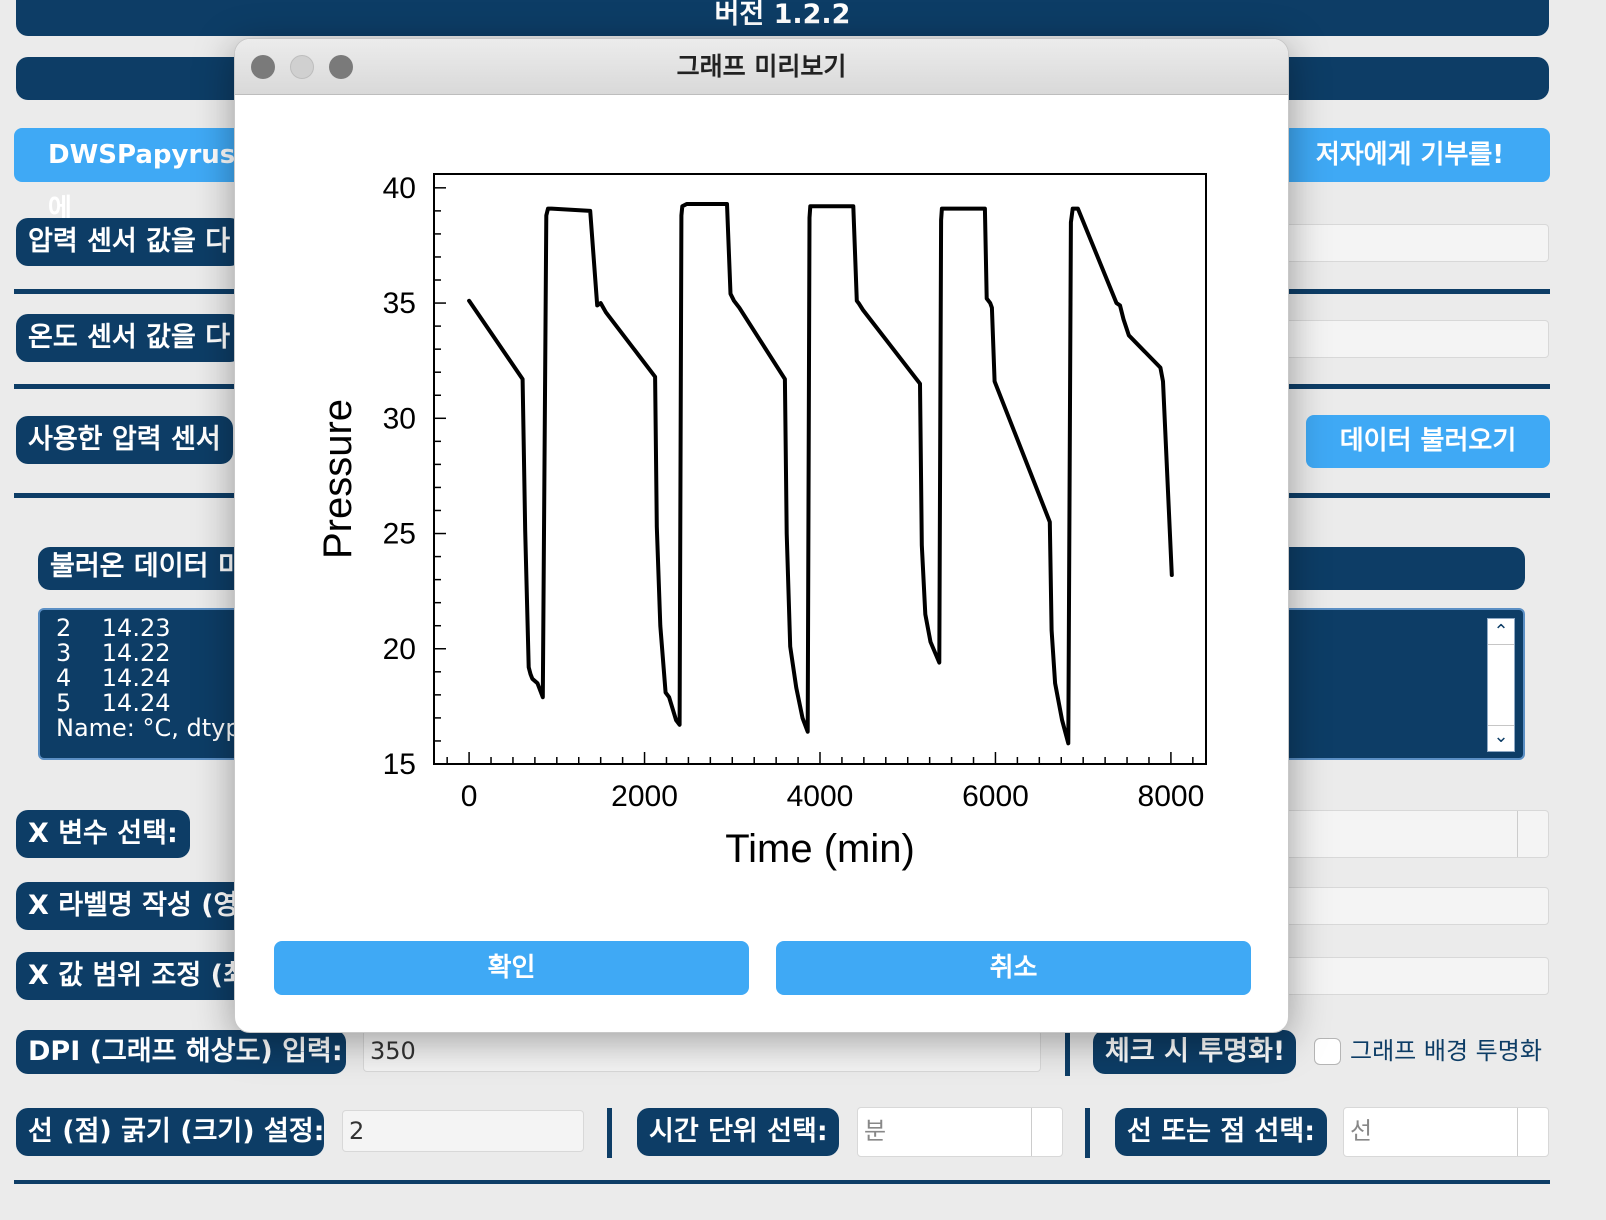 This screenshot has width=1606, height=1220. I want to click on x-range-input, so click(1414, 976).